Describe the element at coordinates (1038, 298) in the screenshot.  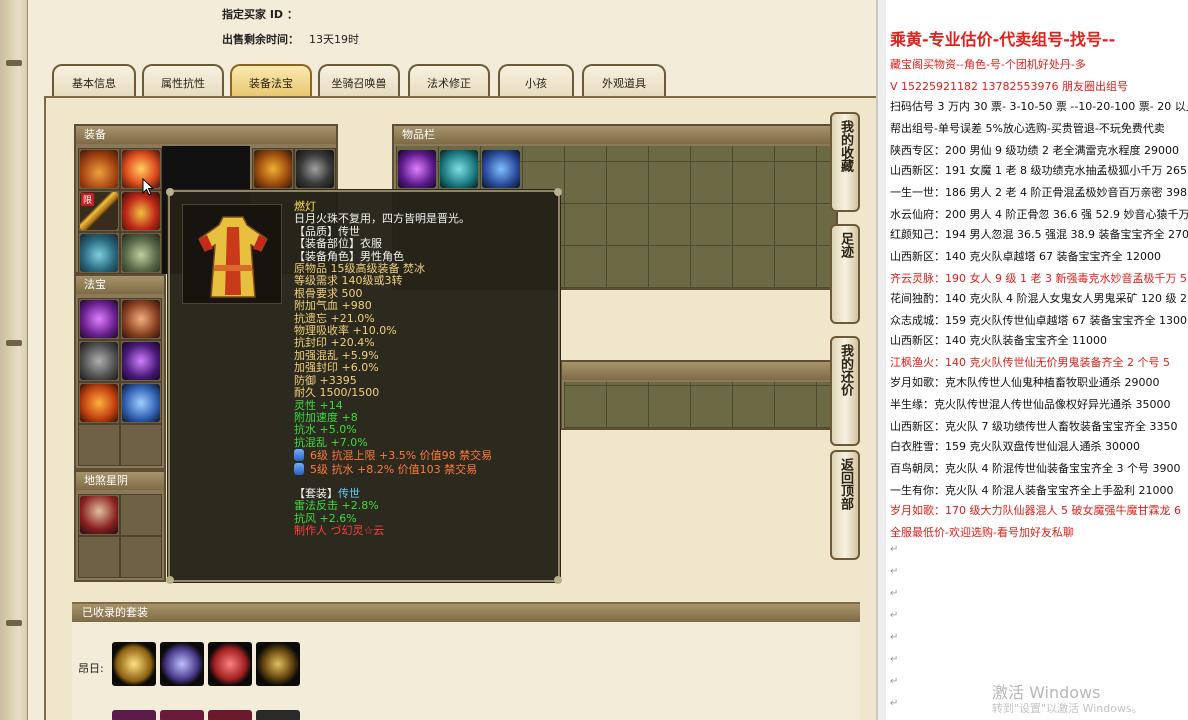
I see `document-line: 花间独酌：140 克火队 4 阶混人女鬼女人男鬼采矿 120 级 2` at that location.